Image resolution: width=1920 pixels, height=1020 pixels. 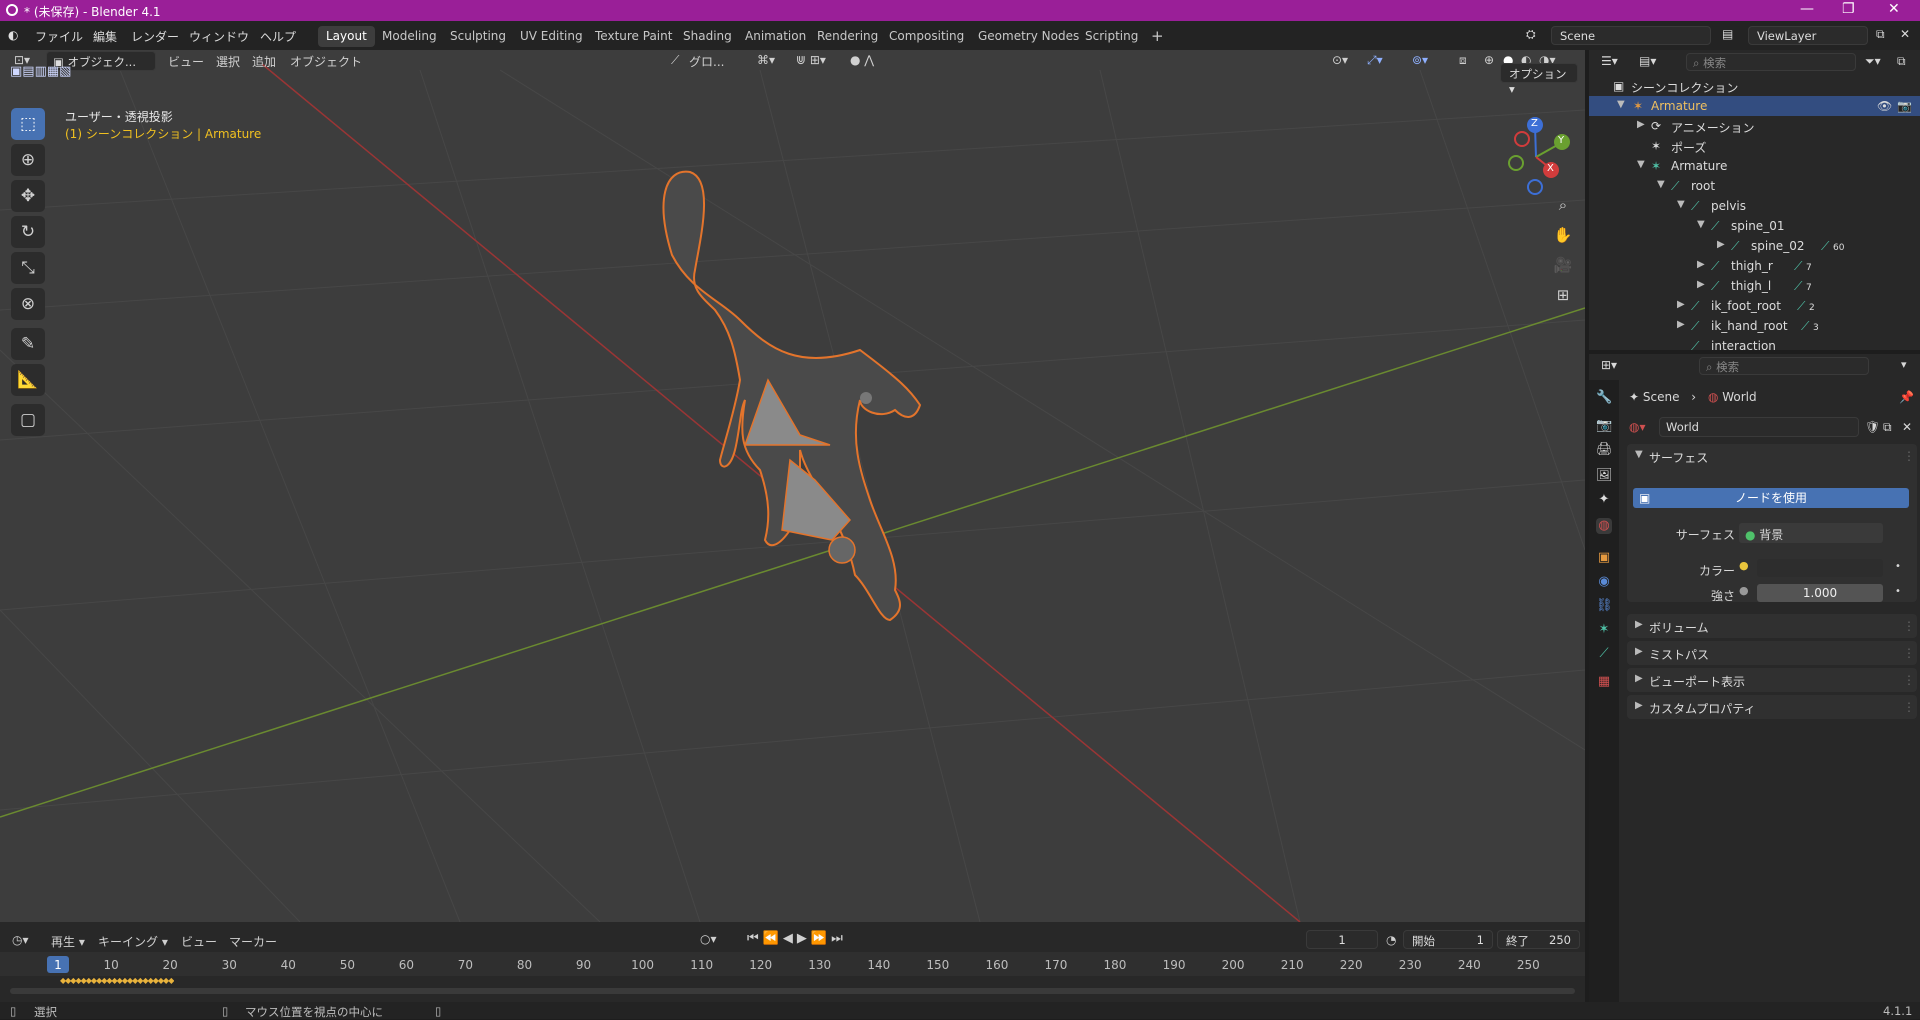 I want to click on menu-view: ビュー, so click(x=186, y=61).